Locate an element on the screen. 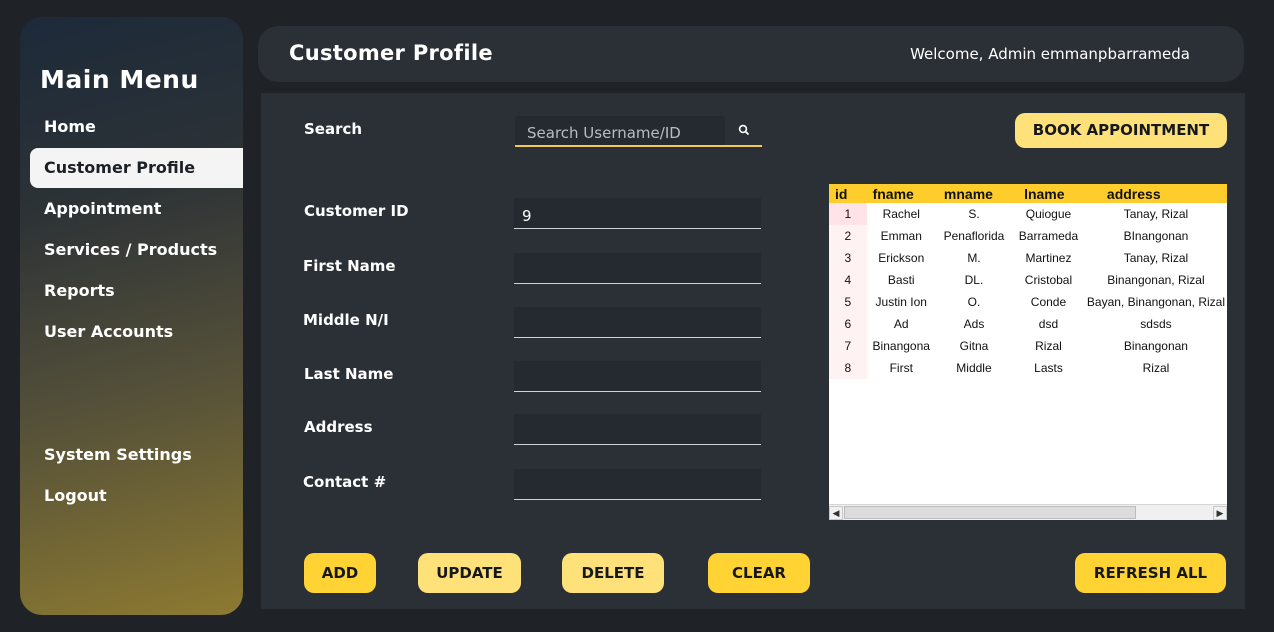 The width and height of the screenshot is (1274, 632). sidebar-item-system-settings: System Settings is located at coordinates (118, 454).